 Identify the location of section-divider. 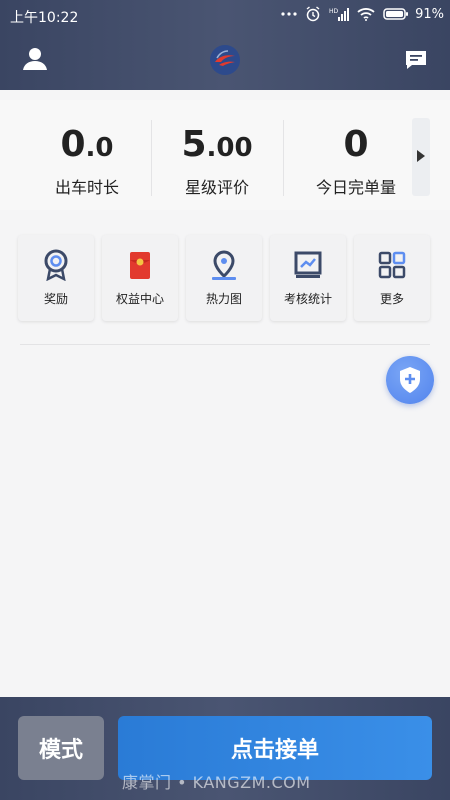
(225, 344).